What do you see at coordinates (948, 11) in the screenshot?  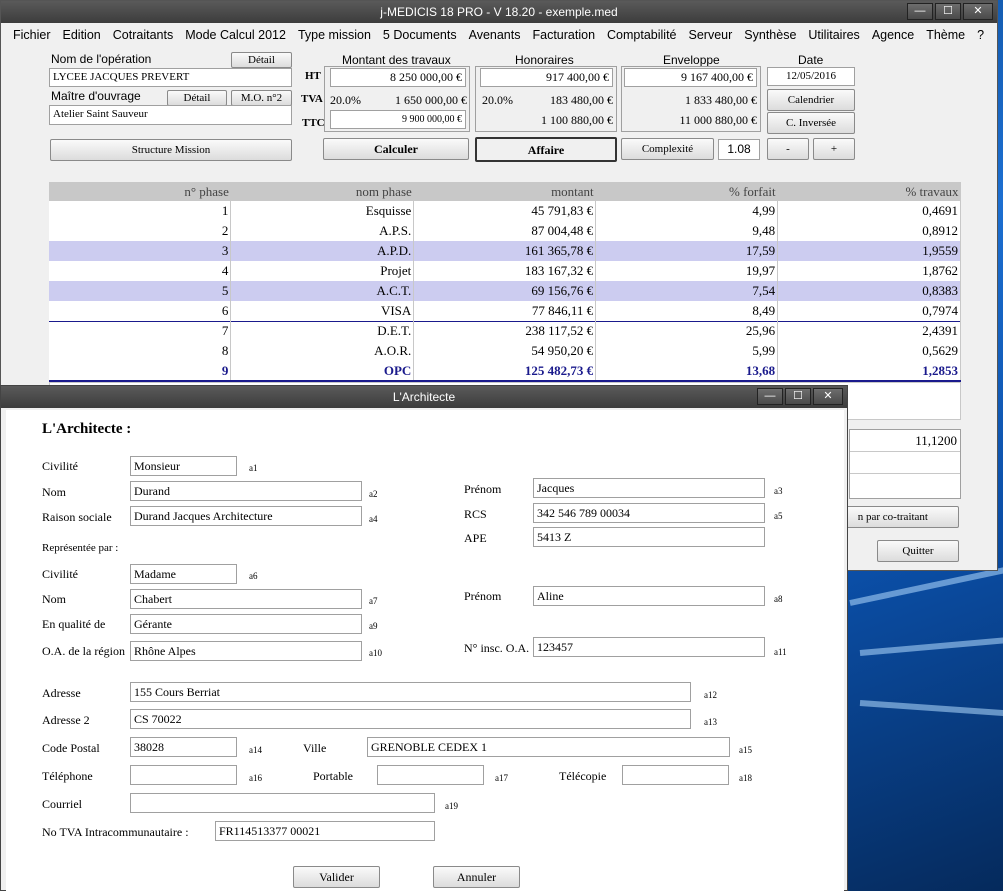 I see `maximize-button: ☐` at bounding box center [948, 11].